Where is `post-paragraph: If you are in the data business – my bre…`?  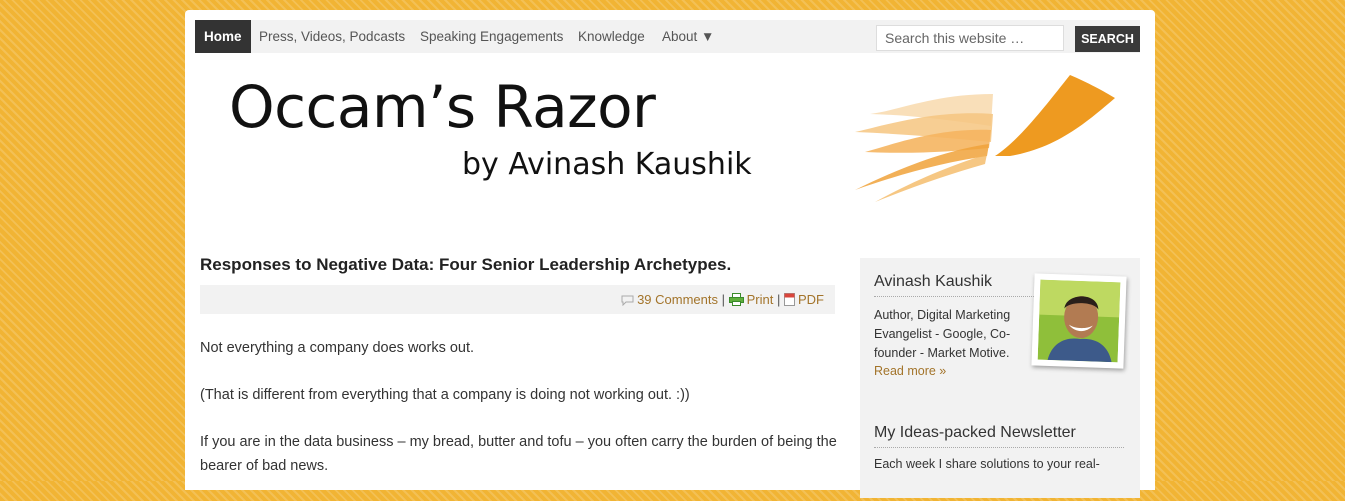
post-paragraph: If you are in the data business – my bre… is located at coordinates (518, 454).